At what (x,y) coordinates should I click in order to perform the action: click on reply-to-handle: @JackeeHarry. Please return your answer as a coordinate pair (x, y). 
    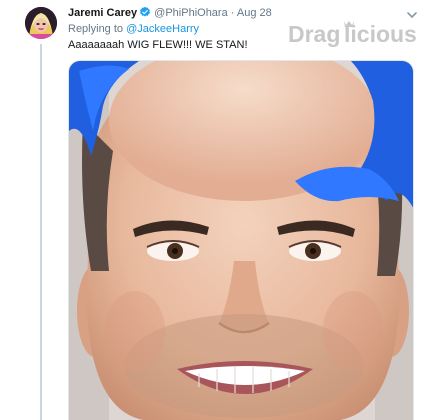
    Looking at the image, I should click on (162, 29).